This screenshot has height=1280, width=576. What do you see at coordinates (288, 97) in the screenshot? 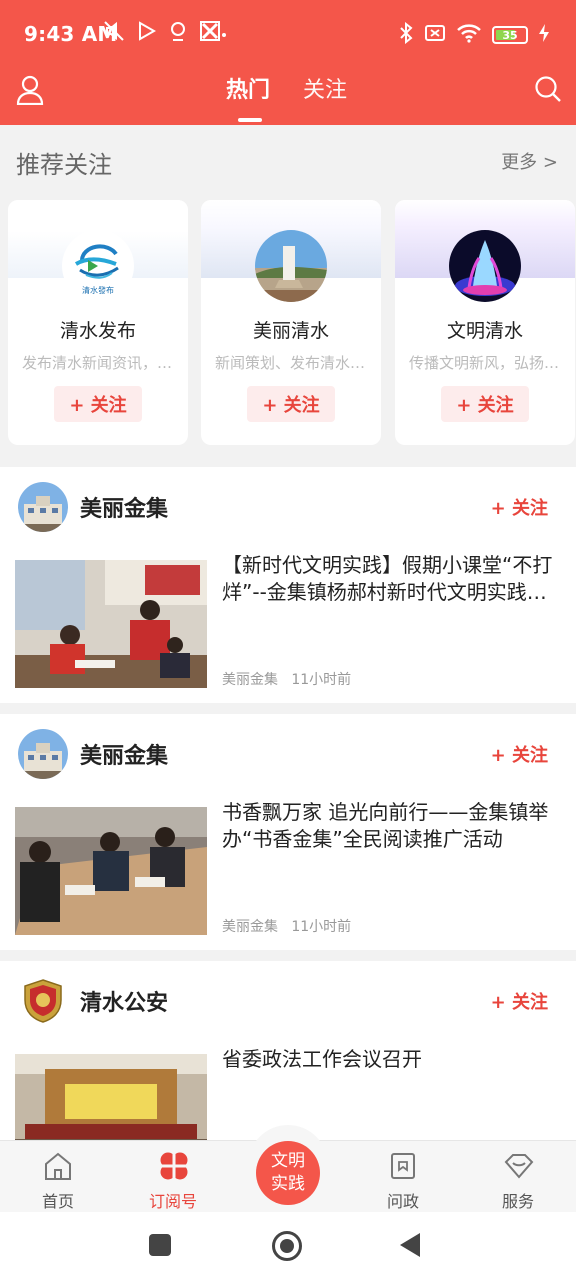
I see `top-nav: 热门 关注` at bounding box center [288, 97].